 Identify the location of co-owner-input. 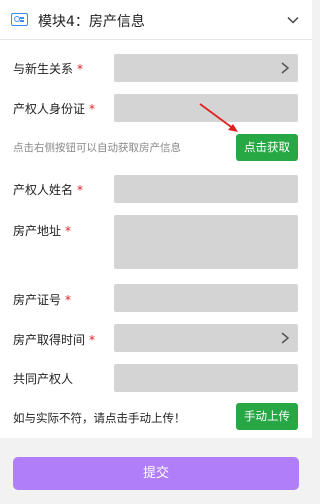
(206, 378).